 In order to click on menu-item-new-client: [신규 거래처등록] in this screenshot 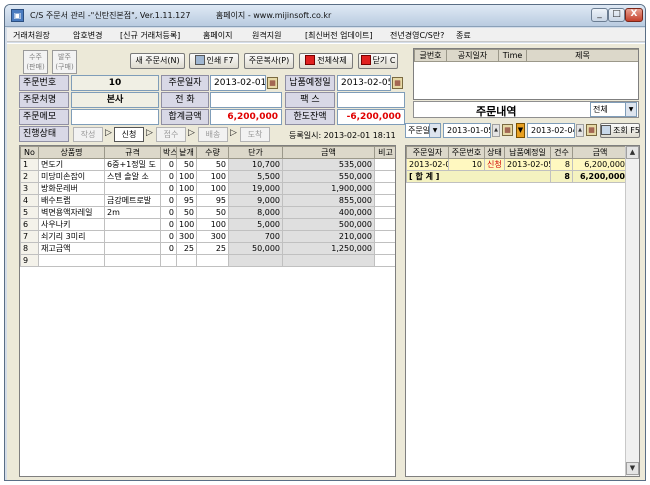, I will do `click(150, 35)`.